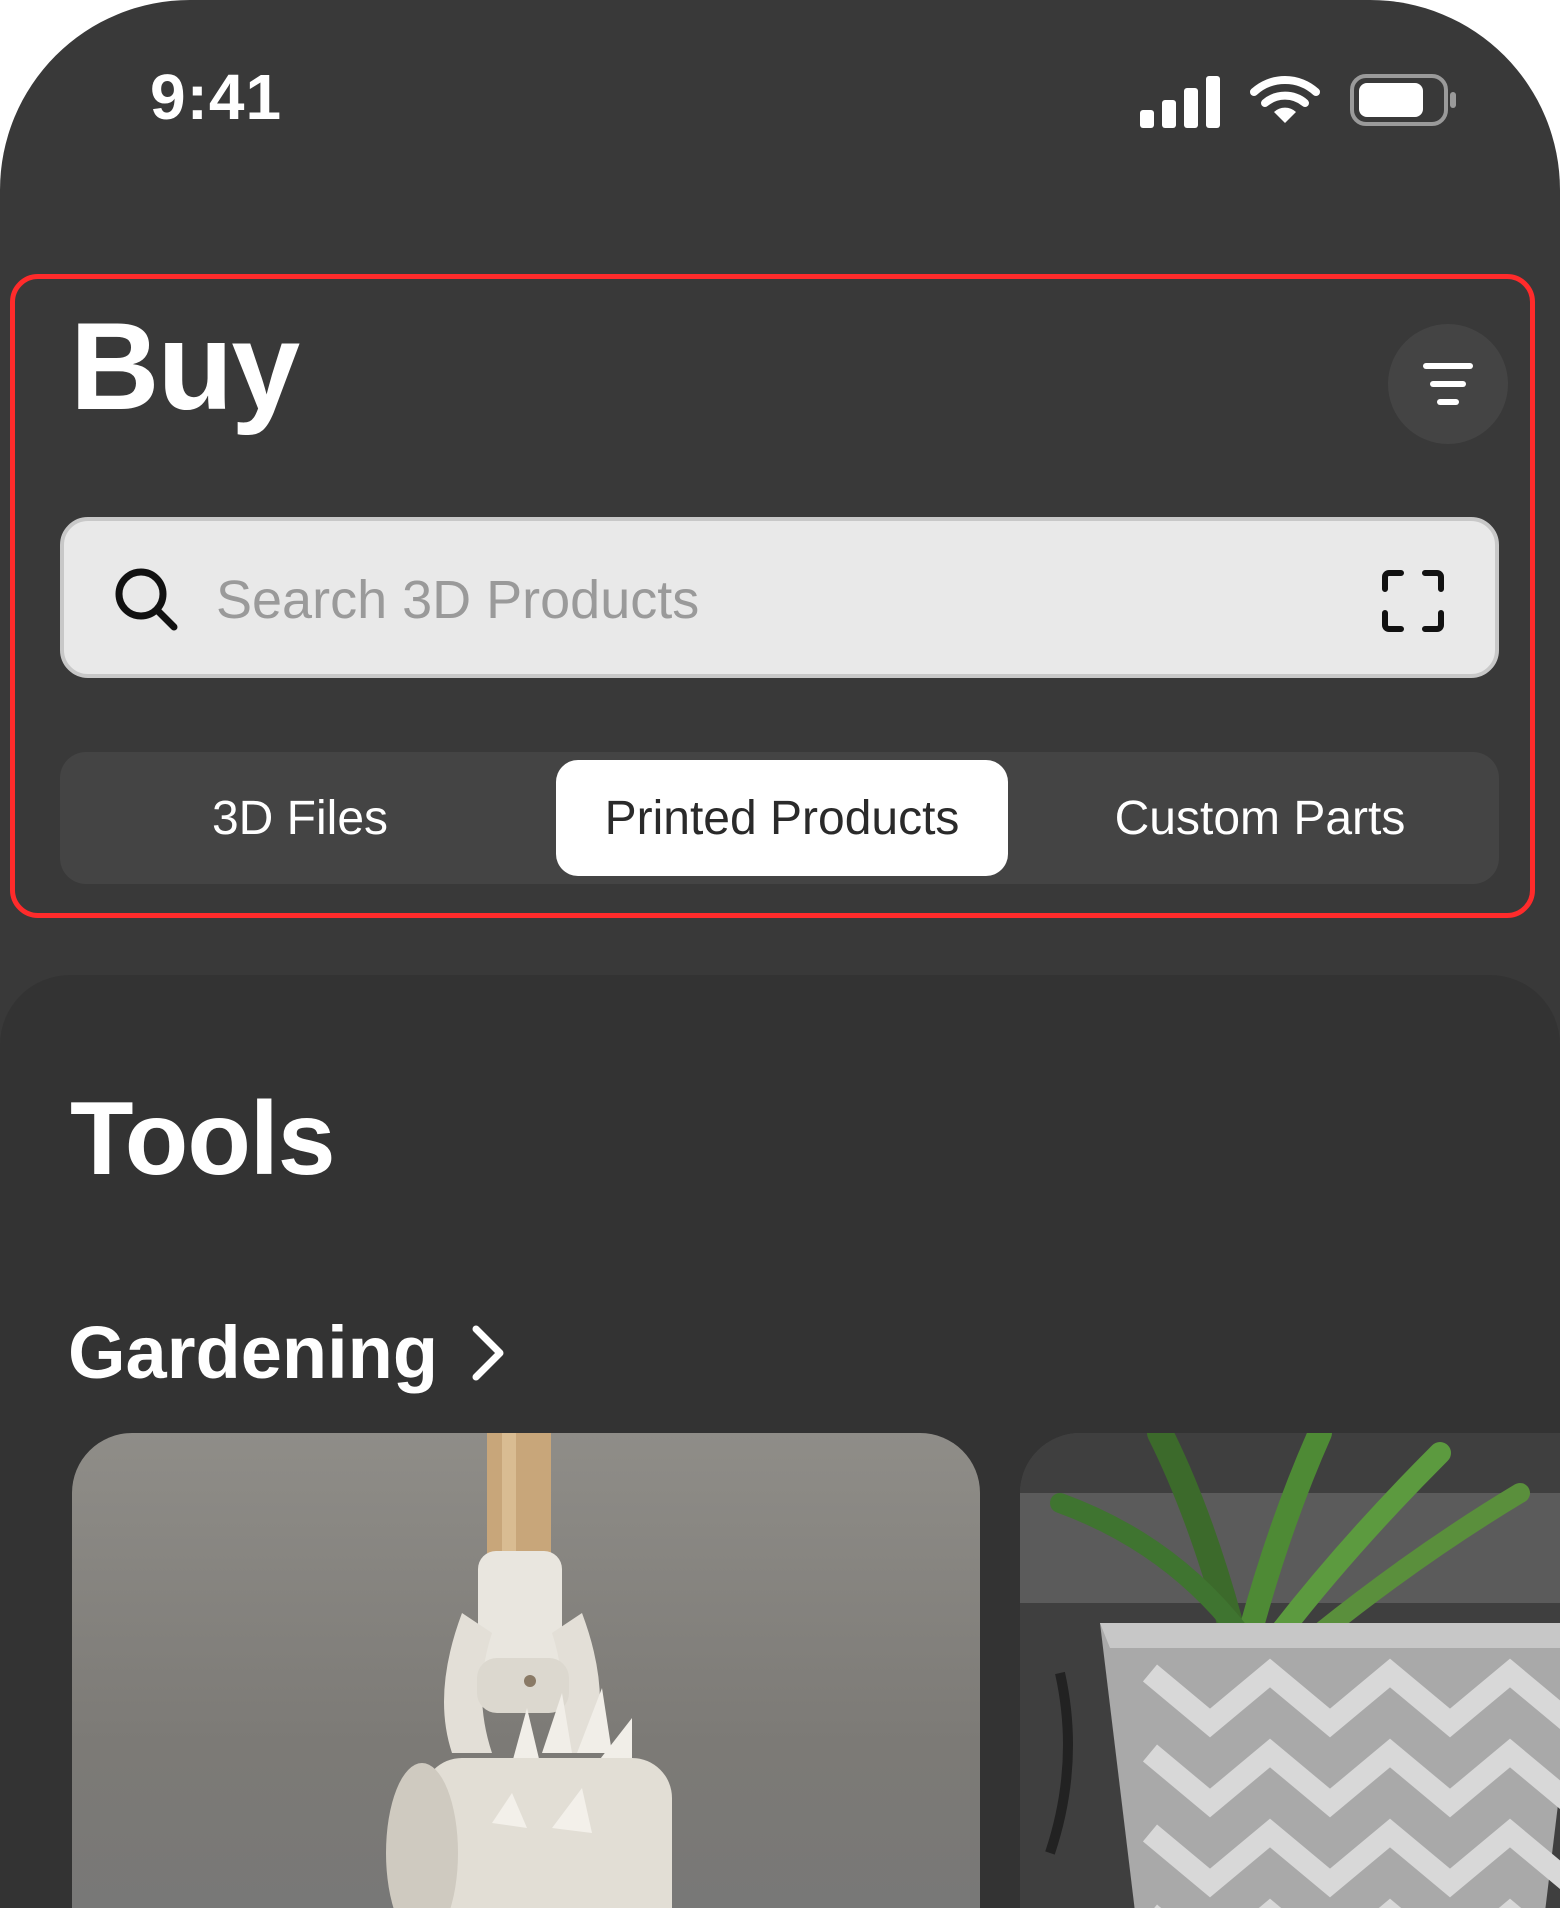 Image resolution: width=1560 pixels, height=1908 pixels. What do you see at coordinates (1285, 99) in the screenshot?
I see `wifi-icon` at bounding box center [1285, 99].